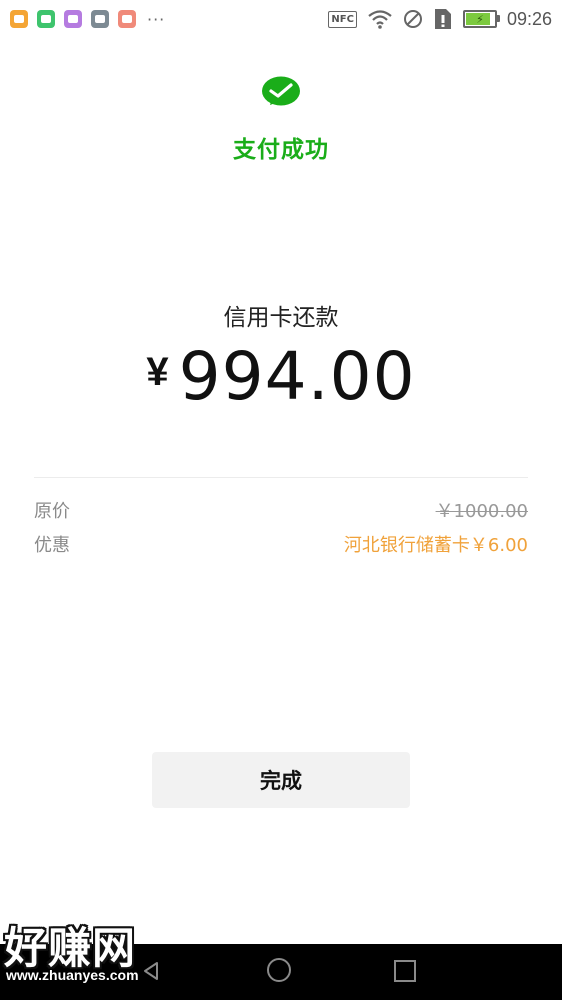 The image size is (562, 1000). Describe the element at coordinates (281, 477) in the screenshot. I see `divider` at that location.